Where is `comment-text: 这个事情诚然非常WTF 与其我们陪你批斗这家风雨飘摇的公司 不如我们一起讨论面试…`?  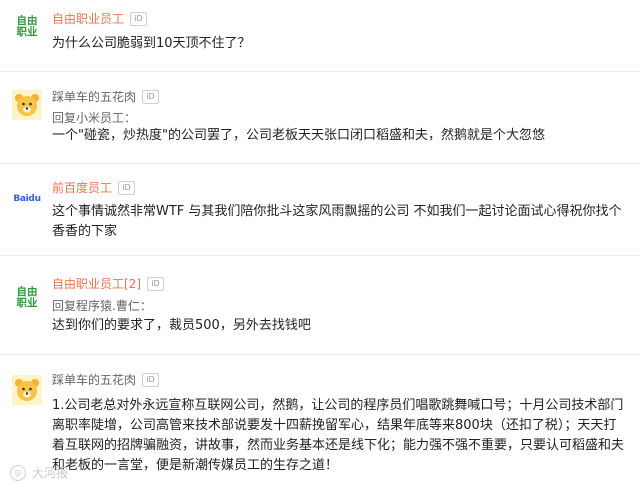 comment-text: 这个事情诚然非常WTF 与其我们陪你批斗这家风雨飘摇的公司 不如我们一起讨论面试… is located at coordinates (337, 221).